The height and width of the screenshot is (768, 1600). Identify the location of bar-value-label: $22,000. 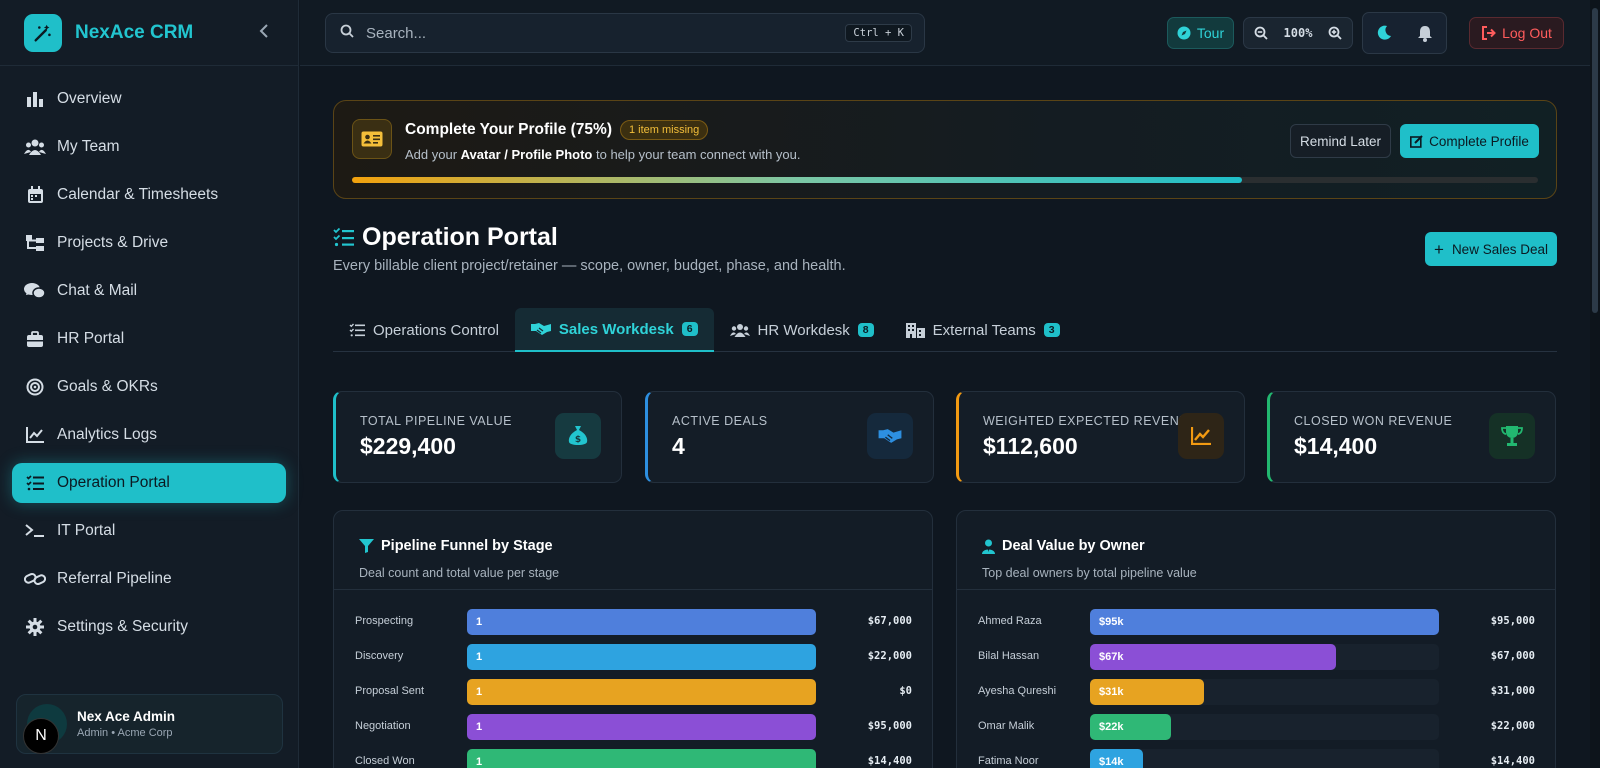
(1512, 726).